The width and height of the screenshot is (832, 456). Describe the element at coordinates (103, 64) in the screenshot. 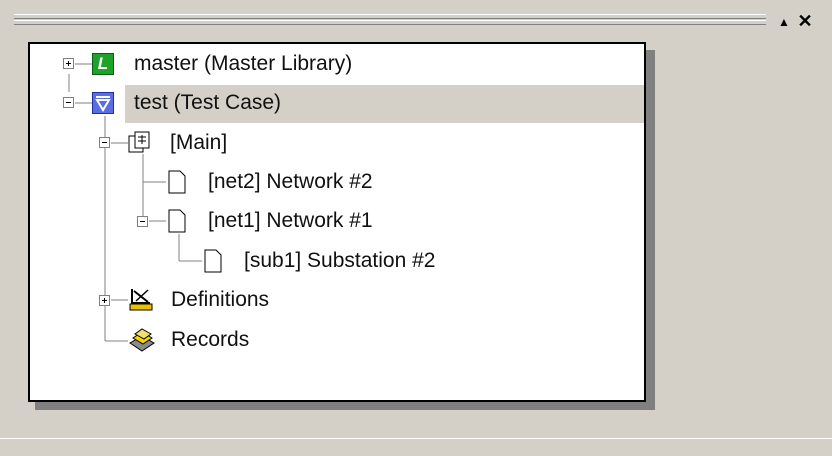

I see `library-icon: L` at that location.